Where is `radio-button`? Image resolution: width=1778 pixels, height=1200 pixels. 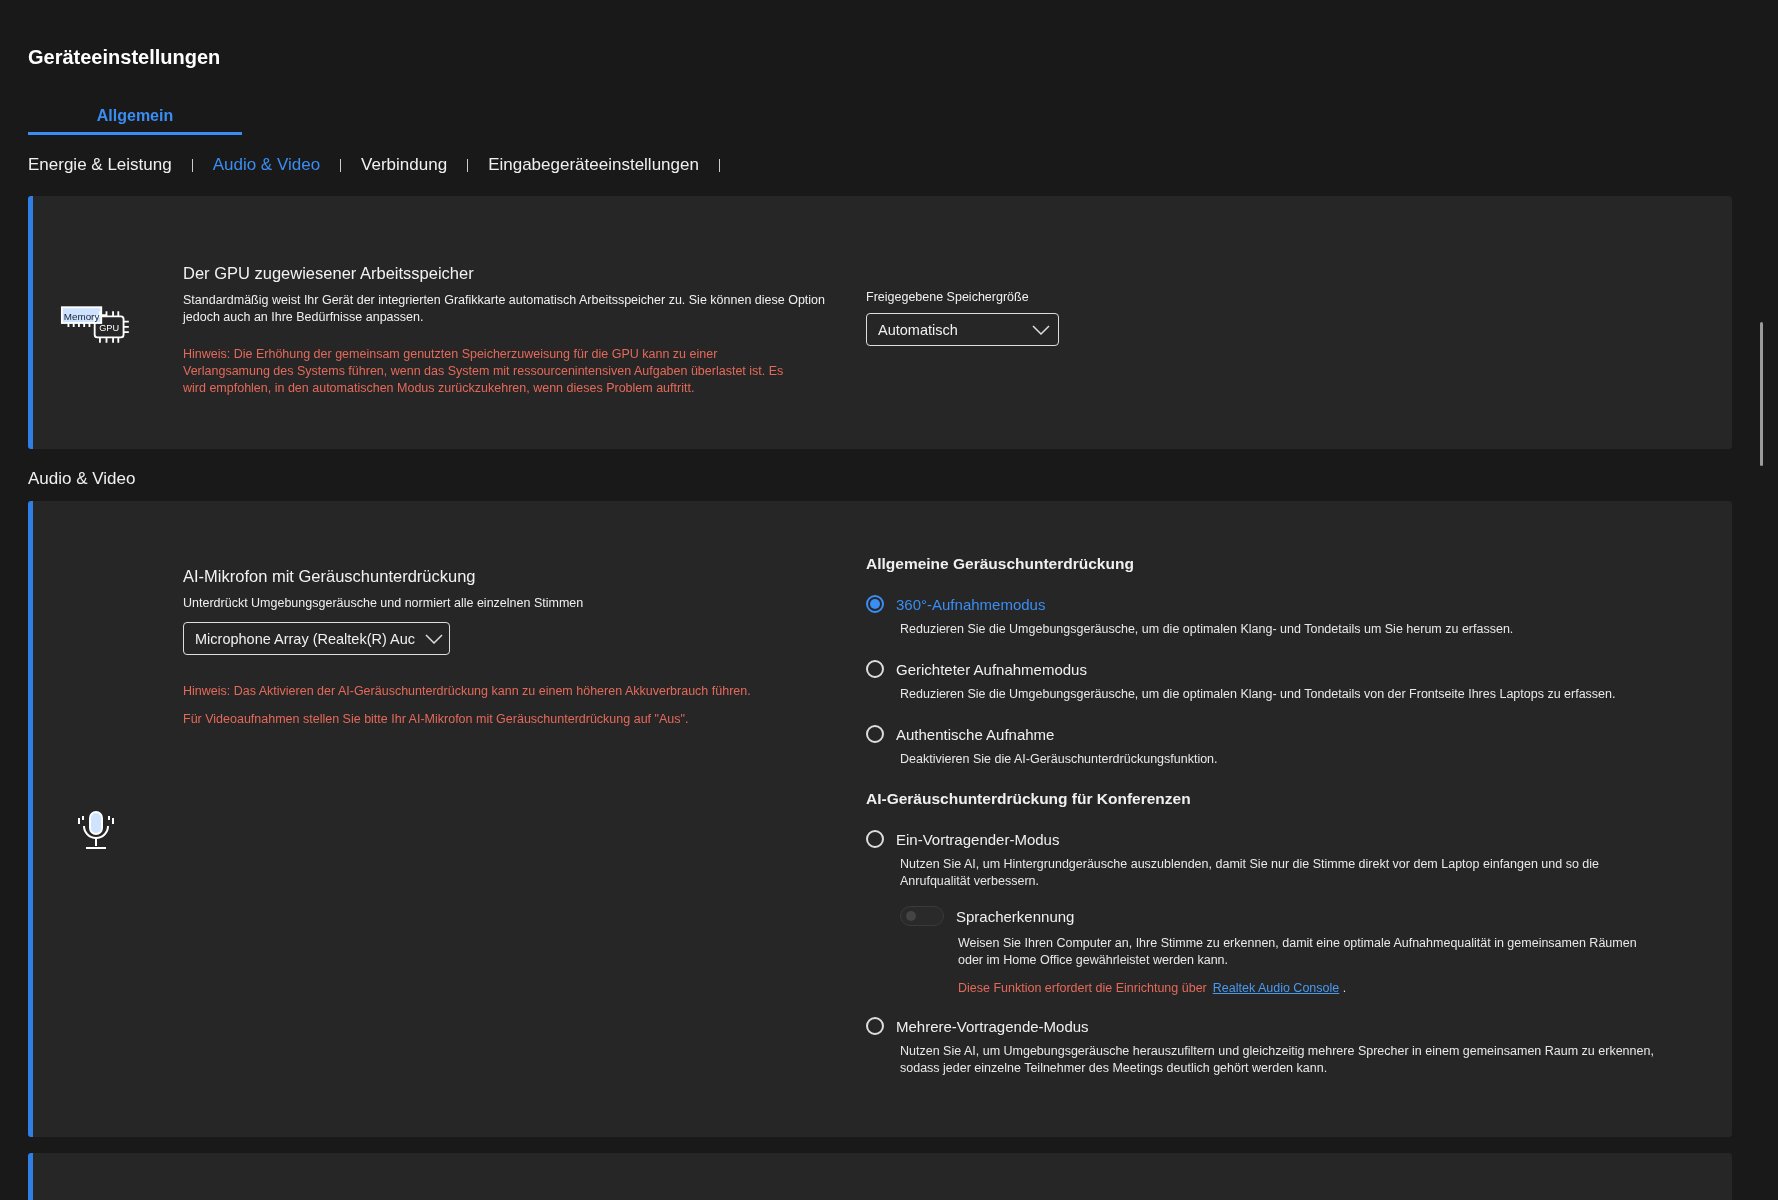 radio-button is located at coordinates (875, 604).